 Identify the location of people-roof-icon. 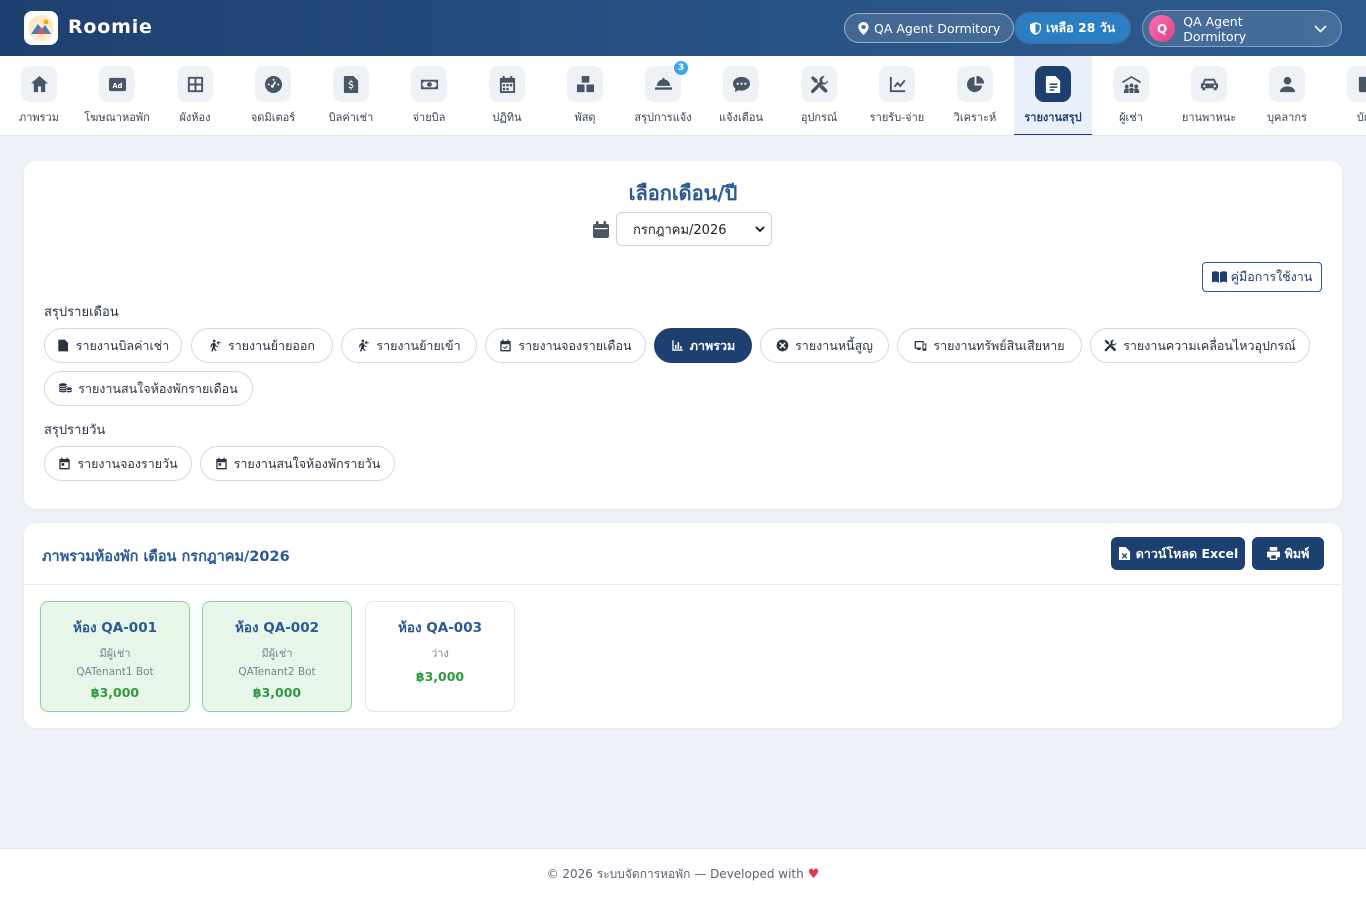
(1131, 84).